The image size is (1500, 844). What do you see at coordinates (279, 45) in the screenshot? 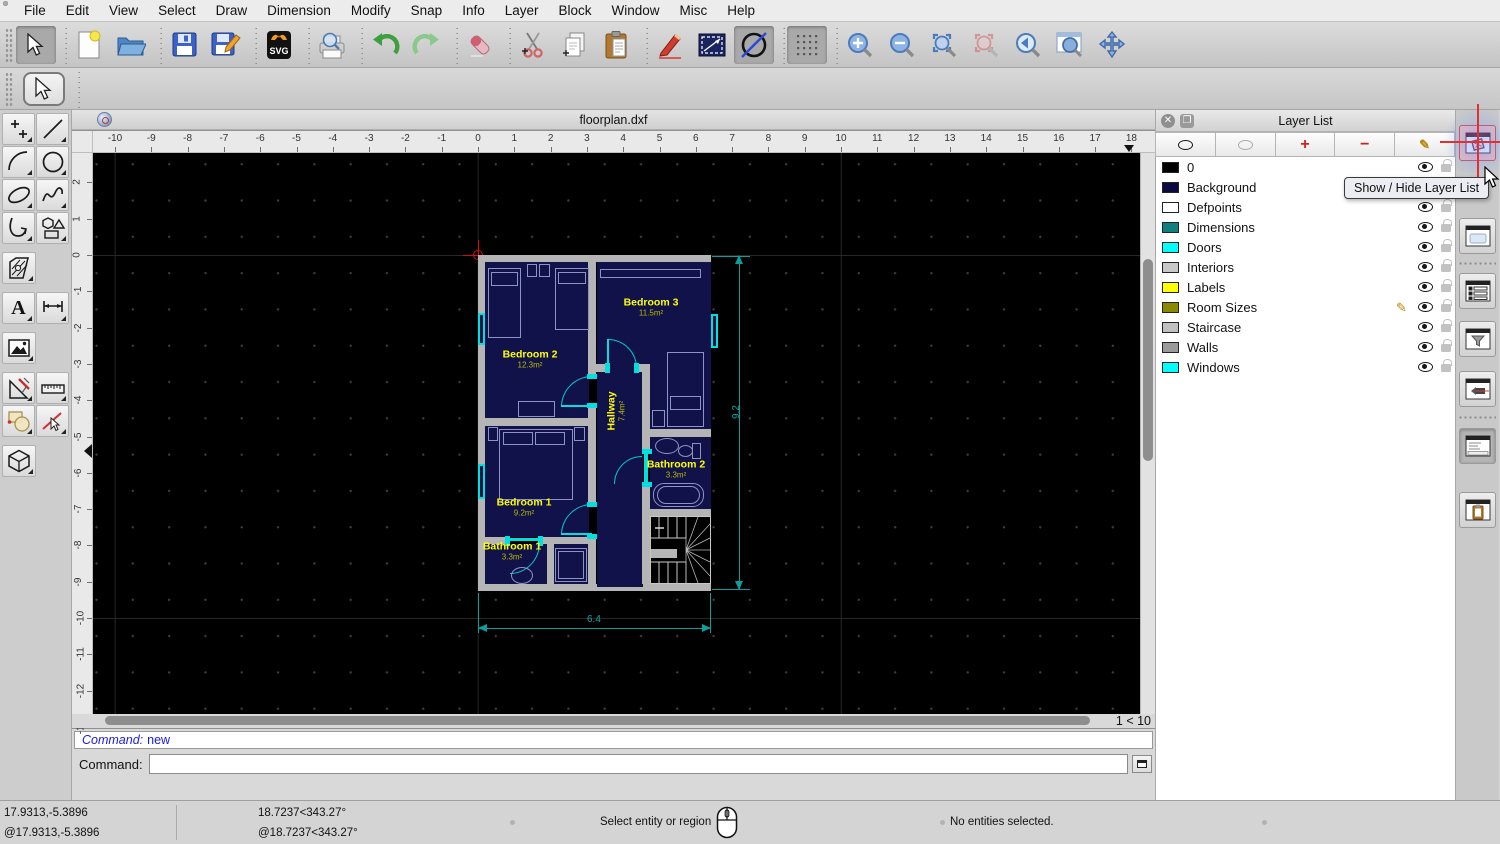
I see `svg-export-button: SVG` at bounding box center [279, 45].